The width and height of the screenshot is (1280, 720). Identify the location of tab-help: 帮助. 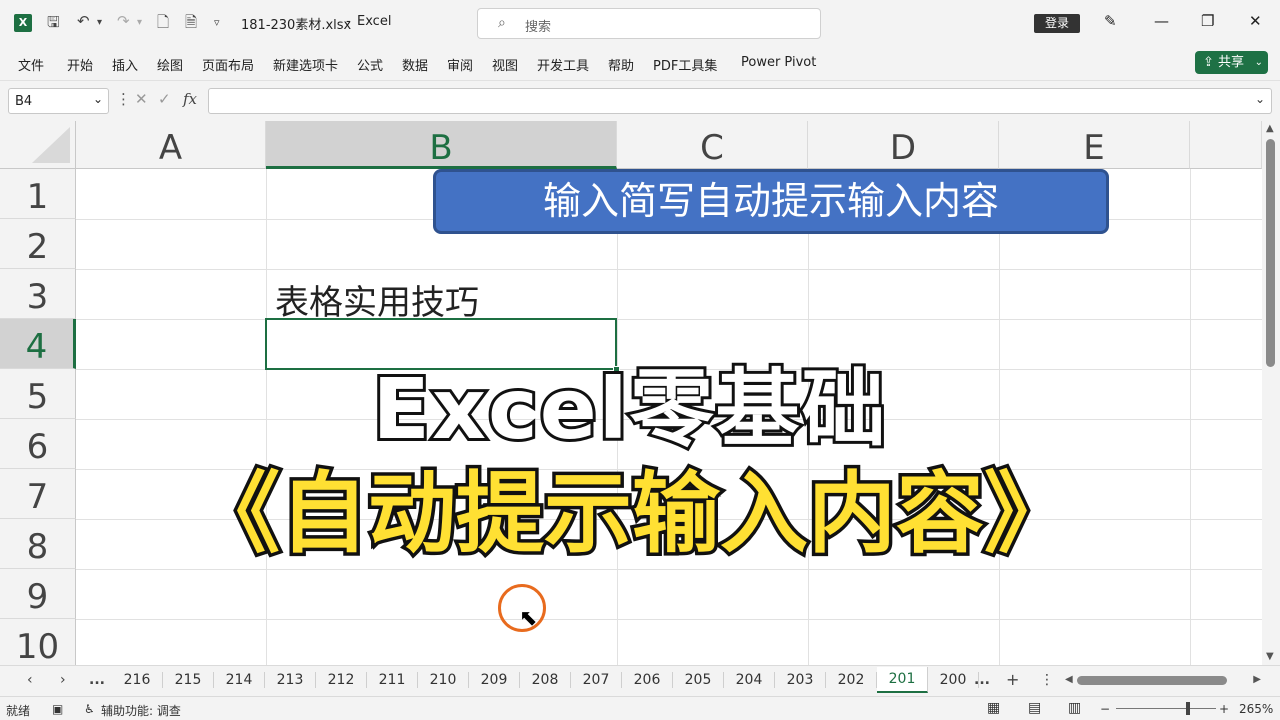
(621, 64).